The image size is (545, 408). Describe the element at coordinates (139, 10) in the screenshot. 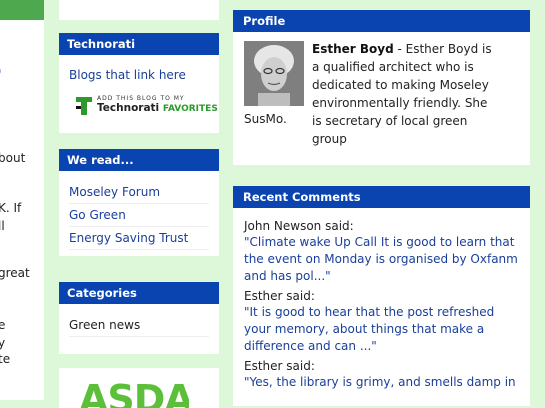

I see `sidebar-top-block` at that location.